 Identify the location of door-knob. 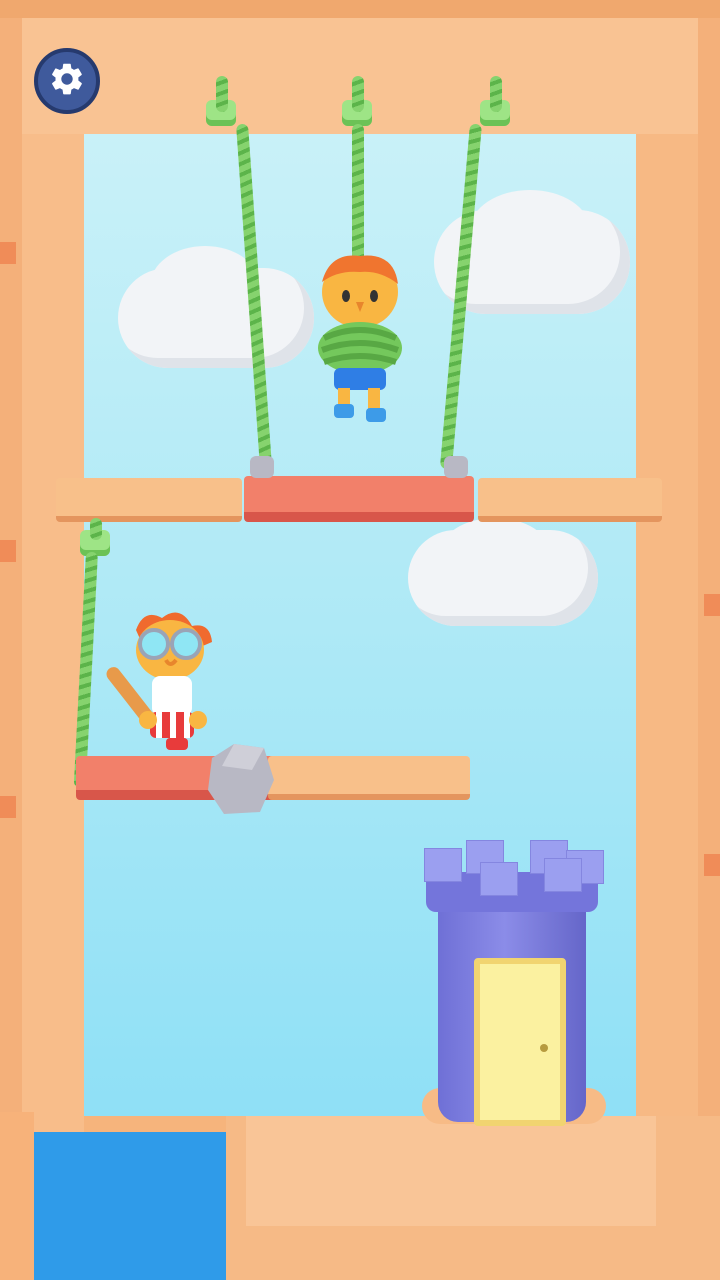
(544, 1048).